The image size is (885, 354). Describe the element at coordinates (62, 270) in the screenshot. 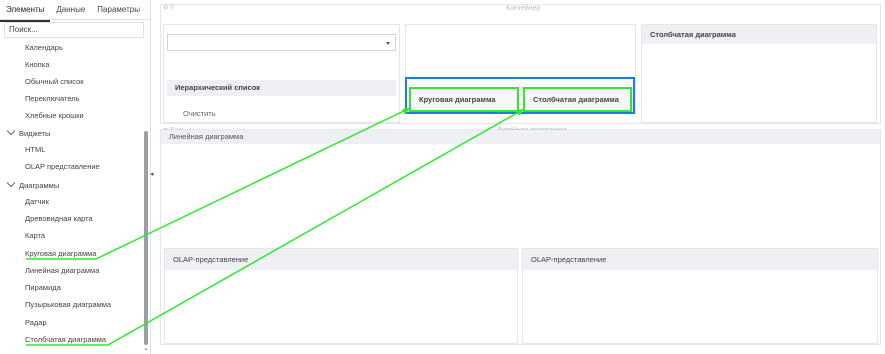

I see `sidebar-item-line-chart: Линейная диаграмма` at that location.